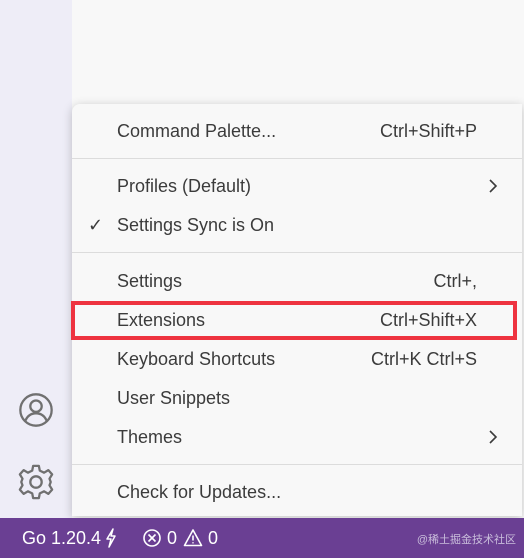 This screenshot has width=524, height=558. I want to click on highlight-annotation-box, so click(294, 320).